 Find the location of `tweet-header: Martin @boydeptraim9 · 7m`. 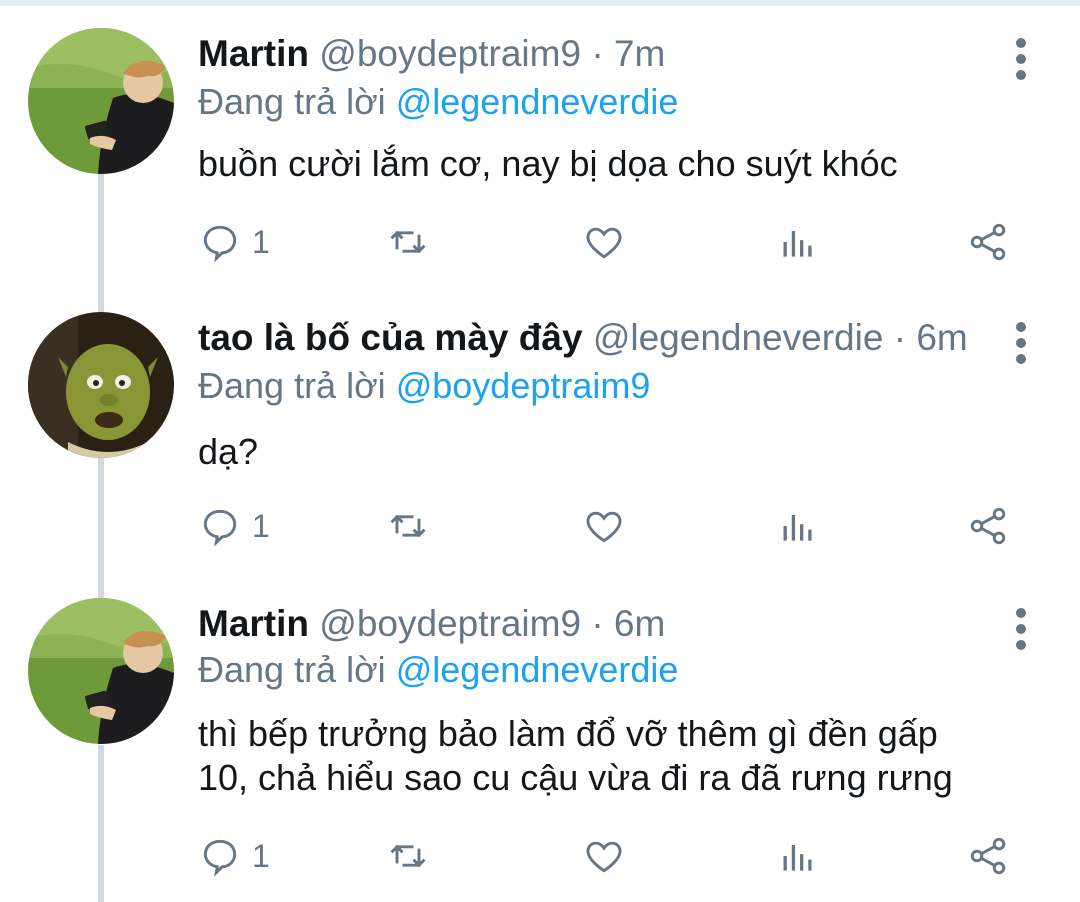

tweet-header: Martin @boydeptraim9 · 7m is located at coordinates (431, 54).